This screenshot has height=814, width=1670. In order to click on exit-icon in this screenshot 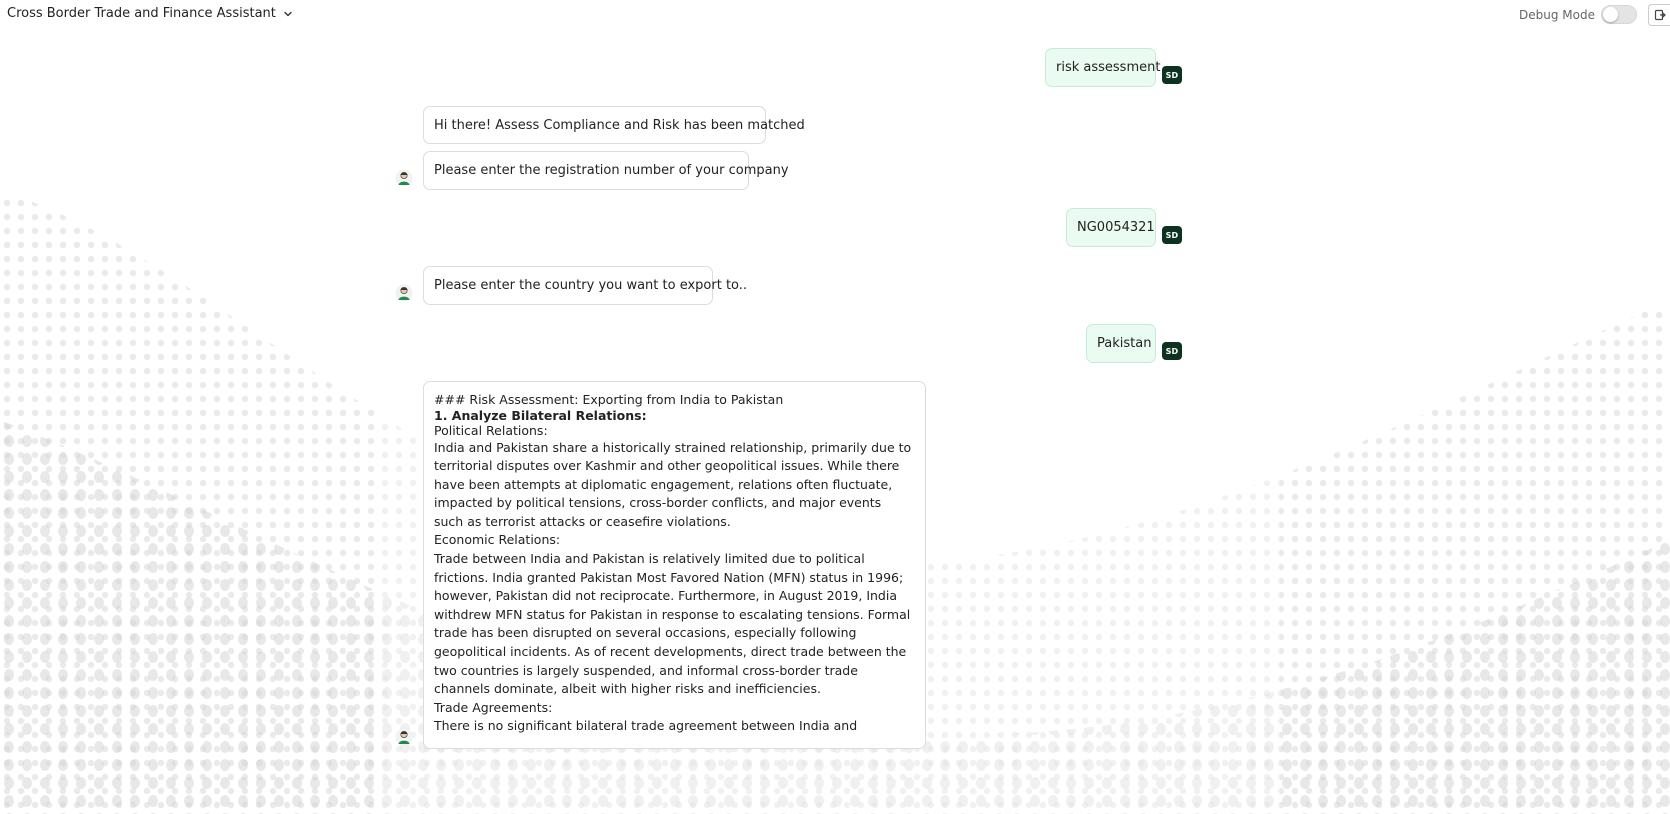, I will do `click(1660, 15)`.